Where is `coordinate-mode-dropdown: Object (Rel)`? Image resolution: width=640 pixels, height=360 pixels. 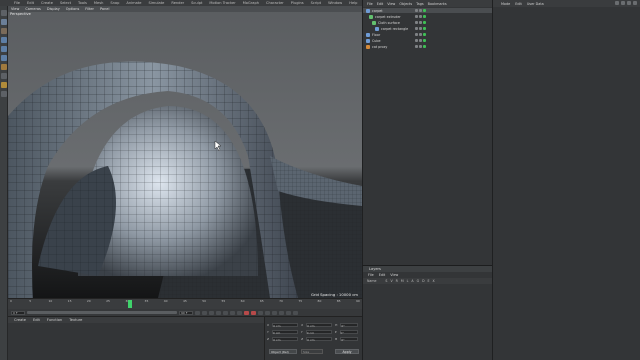 coordinate-mode-dropdown: Object (Rel) is located at coordinates (283, 351).